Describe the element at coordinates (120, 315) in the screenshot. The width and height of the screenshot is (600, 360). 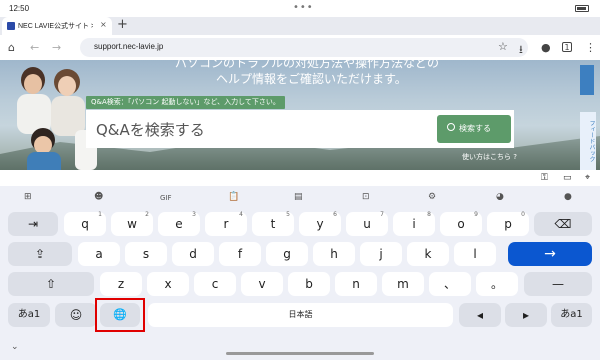
I see `globe-key-highlight` at that location.